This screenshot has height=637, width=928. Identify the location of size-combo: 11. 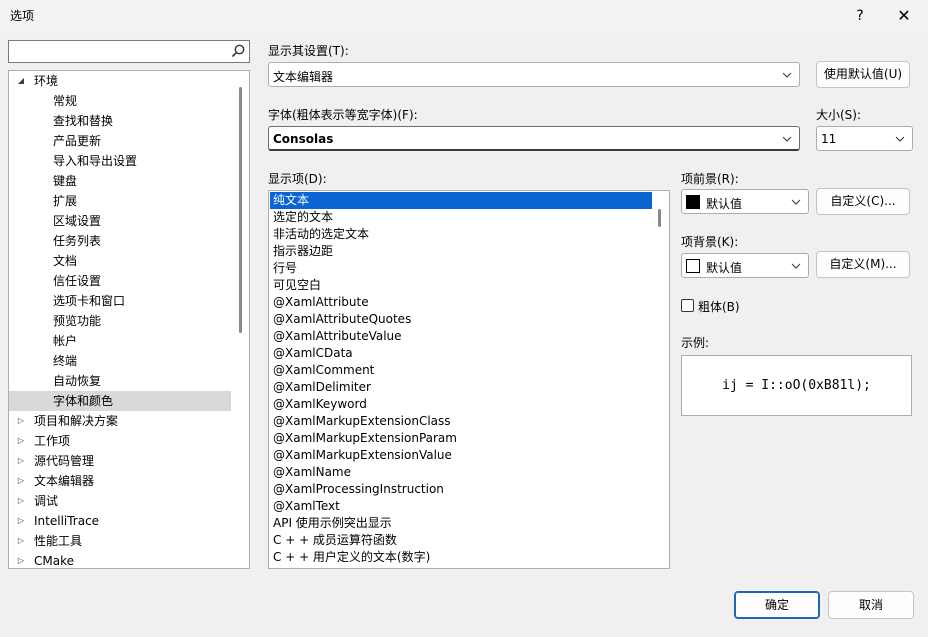
(864, 138).